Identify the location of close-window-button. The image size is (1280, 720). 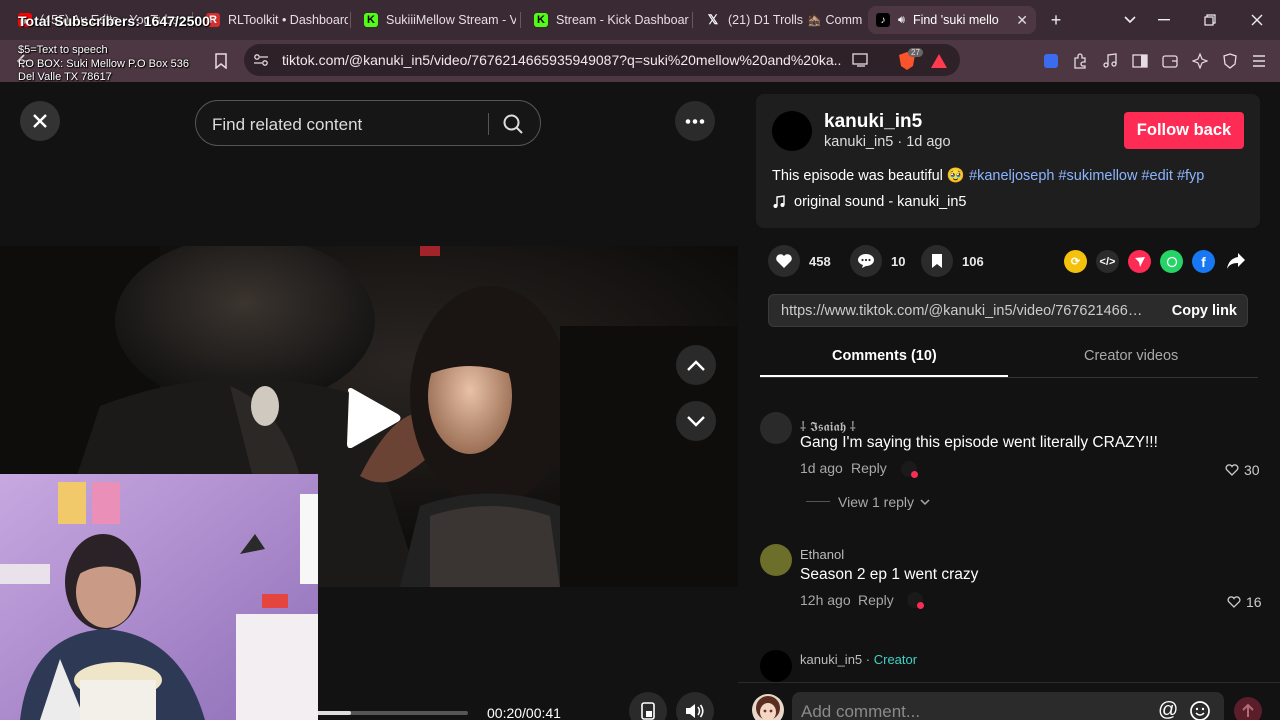
(1257, 20).